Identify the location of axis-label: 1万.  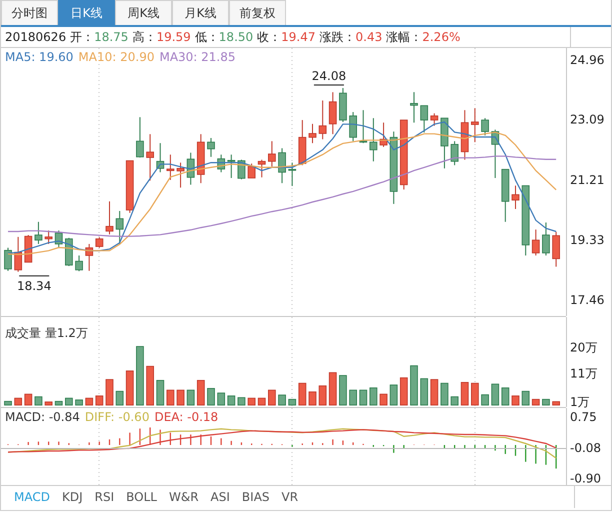
(580, 402).